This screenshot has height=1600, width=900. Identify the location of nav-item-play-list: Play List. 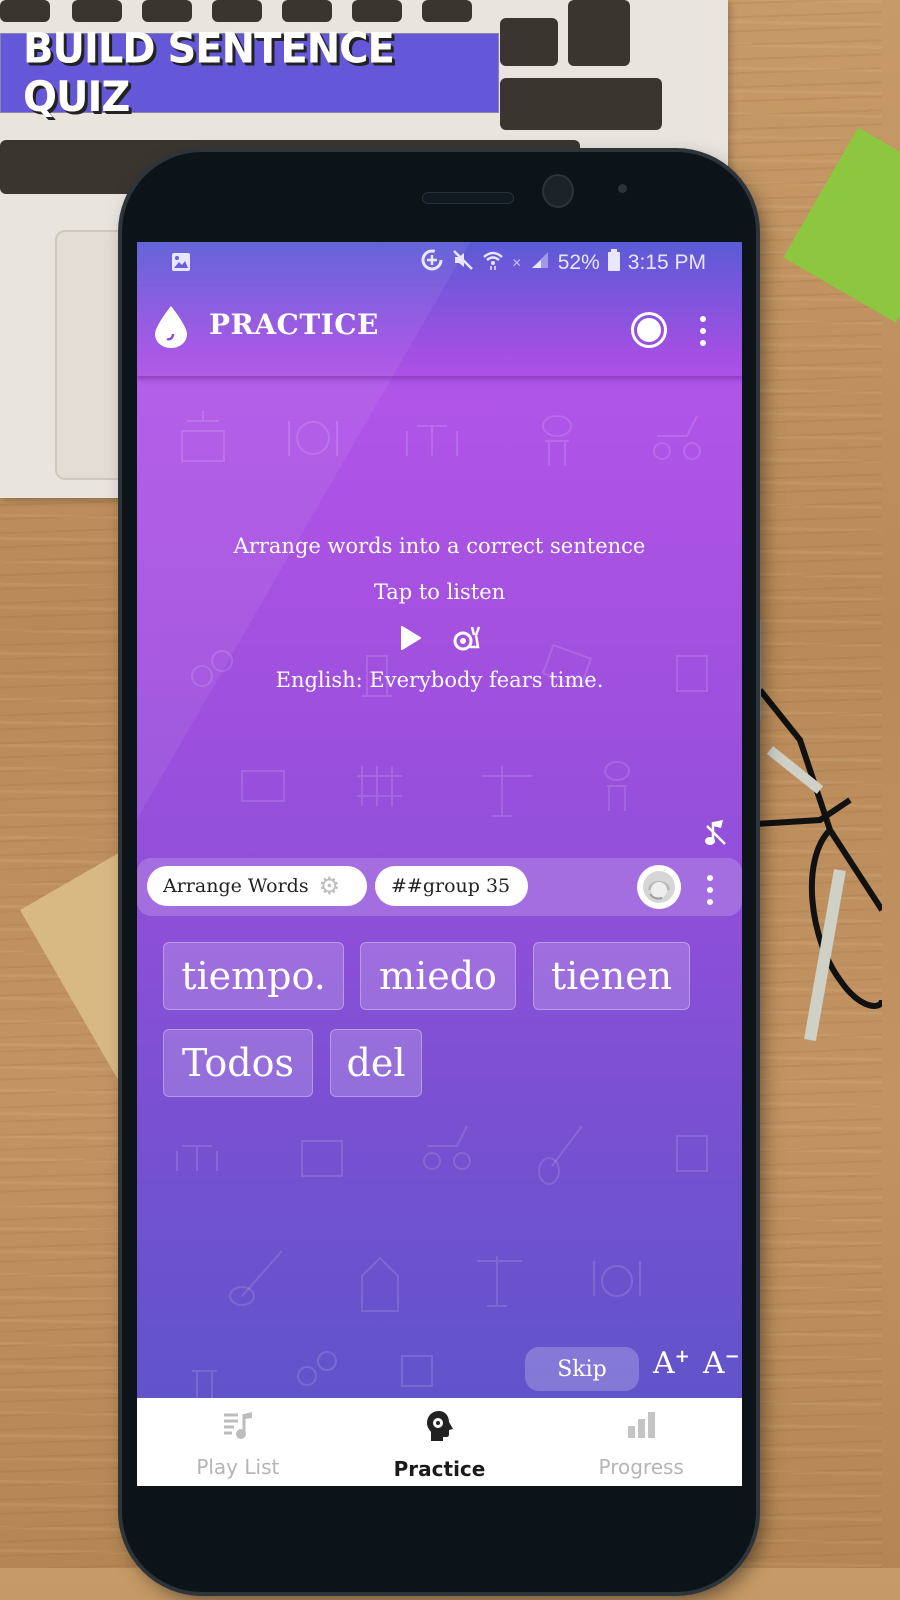
(238, 1442).